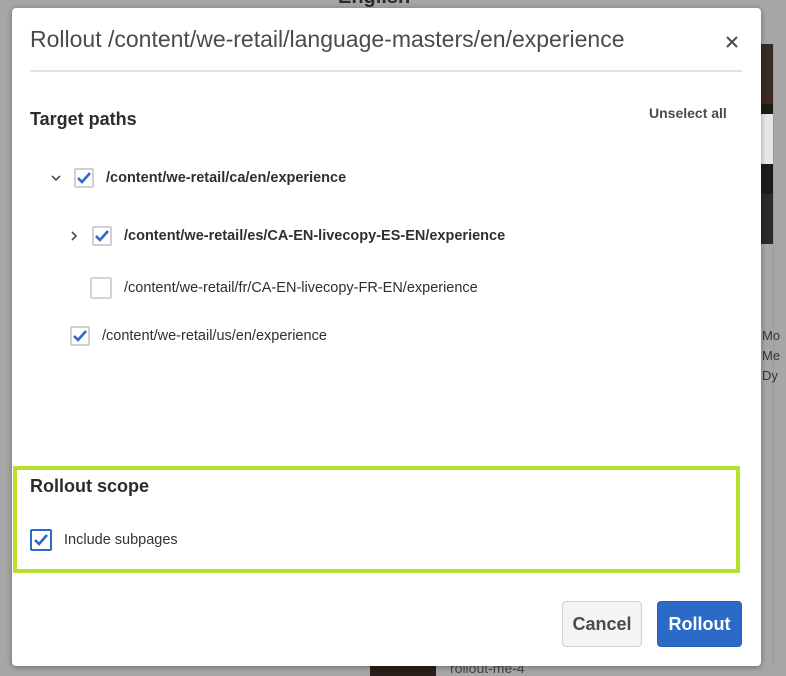  Describe the element at coordinates (767, 144) in the screenshot. I see `background-thumbnails` at that location.